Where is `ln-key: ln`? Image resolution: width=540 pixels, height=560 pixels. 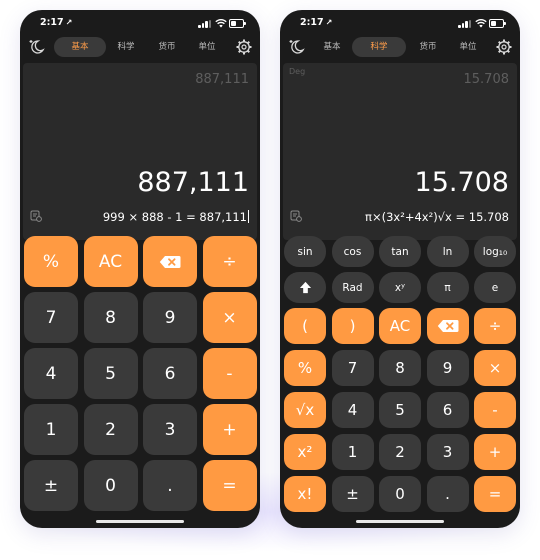 ln-key: ln is located at coordinates (447, 251).